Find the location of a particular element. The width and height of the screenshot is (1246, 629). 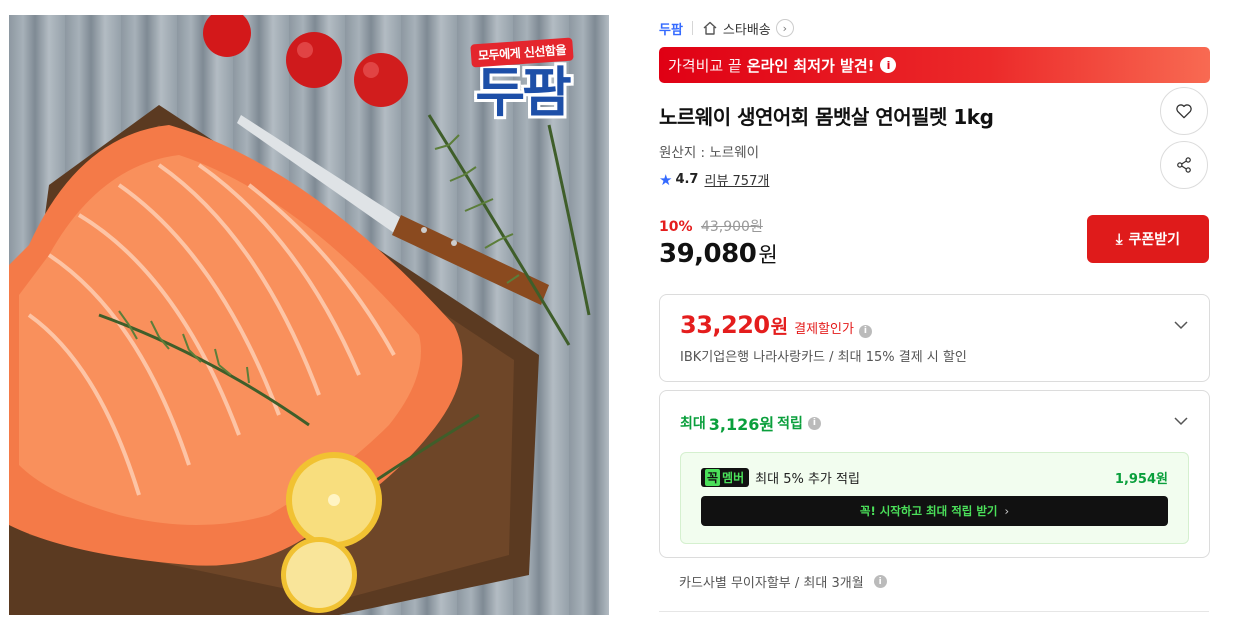

coupon-download-button: ⤓ 쿠폰받기 is located at coordinates (1148, 239).